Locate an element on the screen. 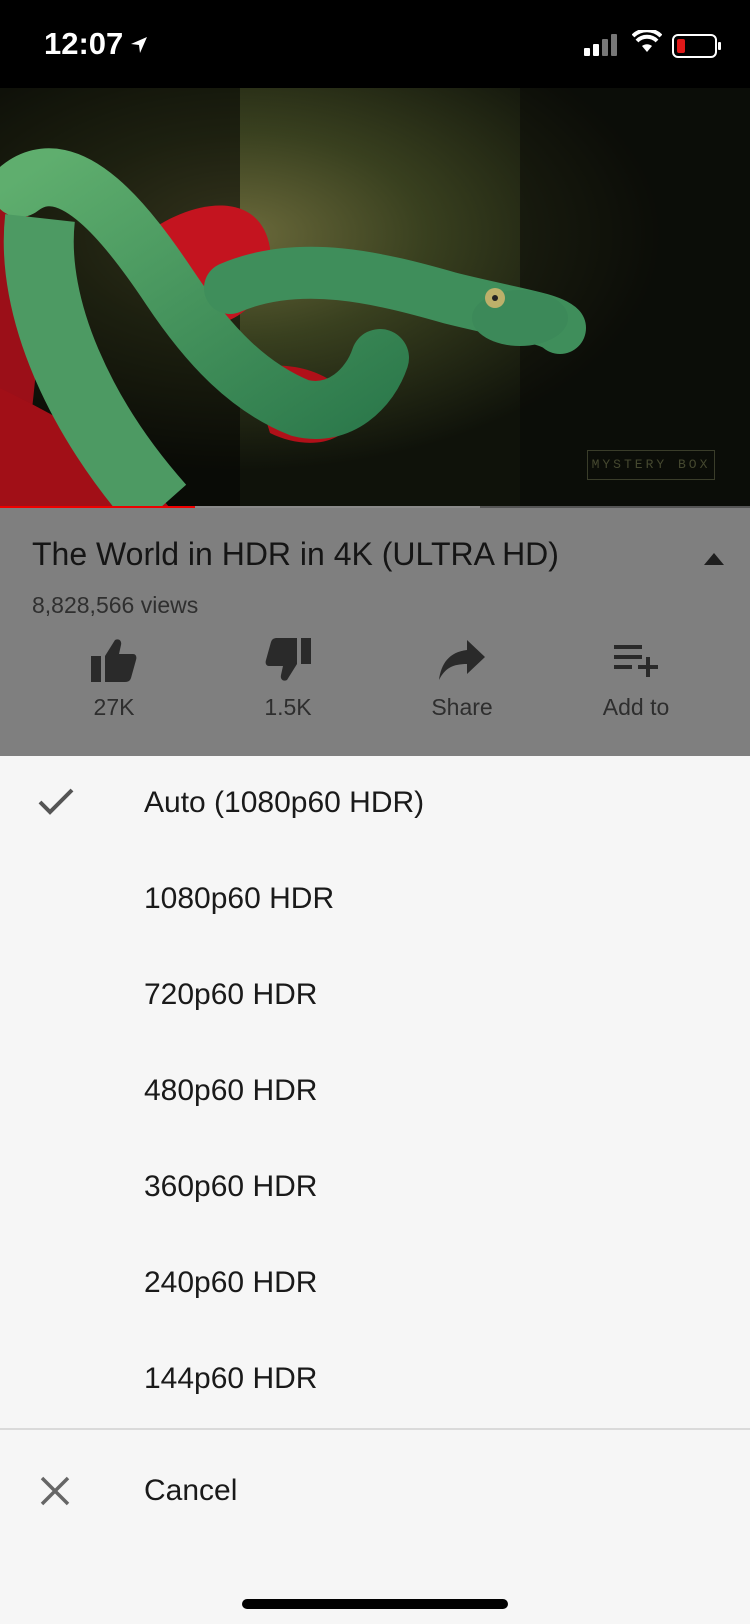  quality-option-label: 720p60 HDR is located at coordinates (231, 994).